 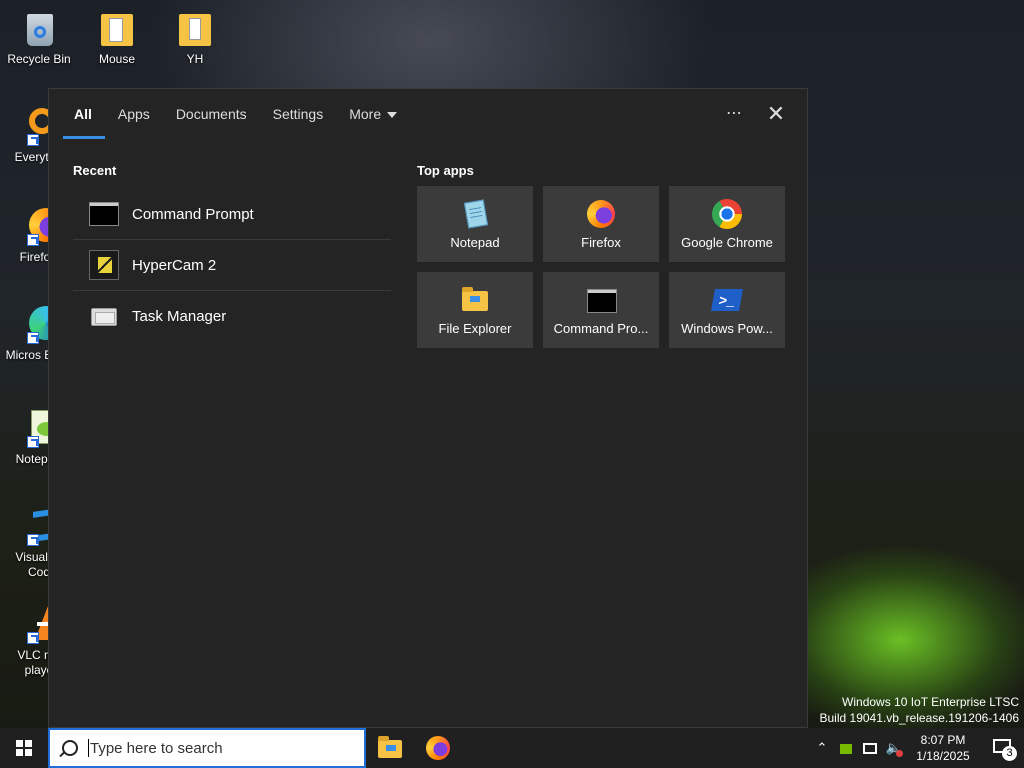 I want to click on close-icon: ✕, so click(x=776, y=113).